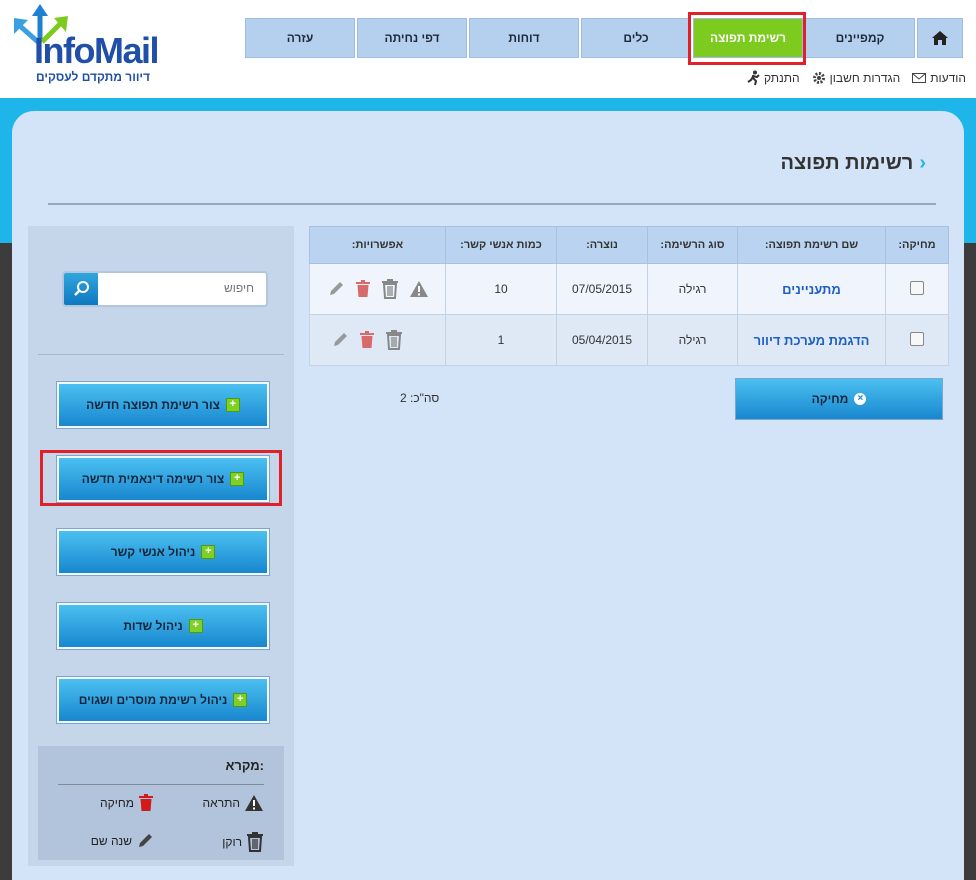 This screenshot has height=880, width=976. I want to click on legend-item-delete: מחיקה, so click(127, 803).